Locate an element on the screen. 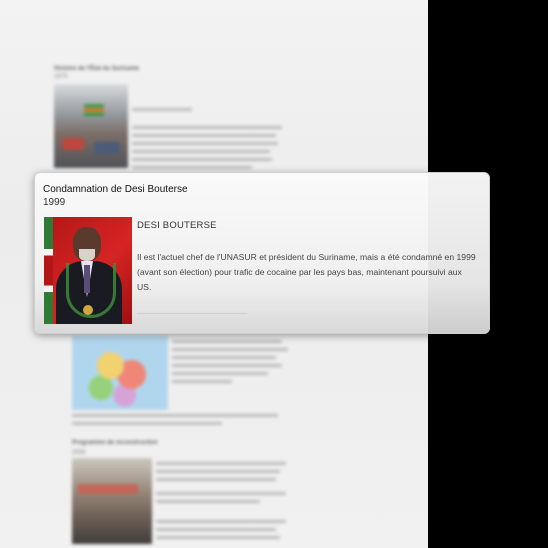  bg-section-year-2: 2008 is located at coordinates (79, 453).